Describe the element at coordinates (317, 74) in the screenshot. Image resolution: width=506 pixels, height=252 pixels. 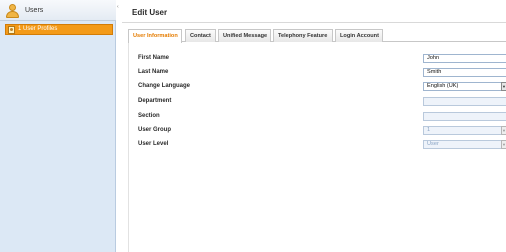
I see `last-name-row: Last Name Smith` at that location.